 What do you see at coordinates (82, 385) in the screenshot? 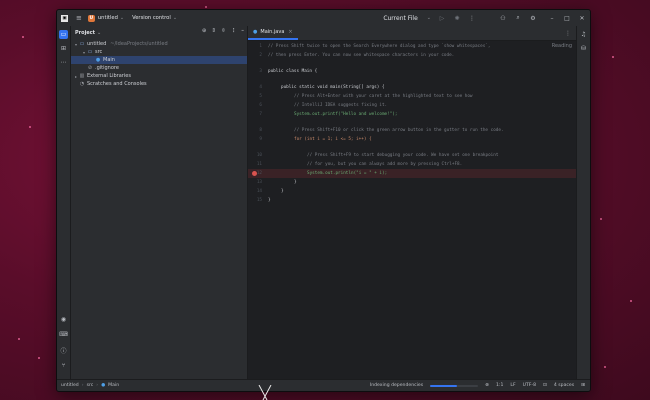
I see `chevron-right-icon: ›` at bounding box center [82, 385].